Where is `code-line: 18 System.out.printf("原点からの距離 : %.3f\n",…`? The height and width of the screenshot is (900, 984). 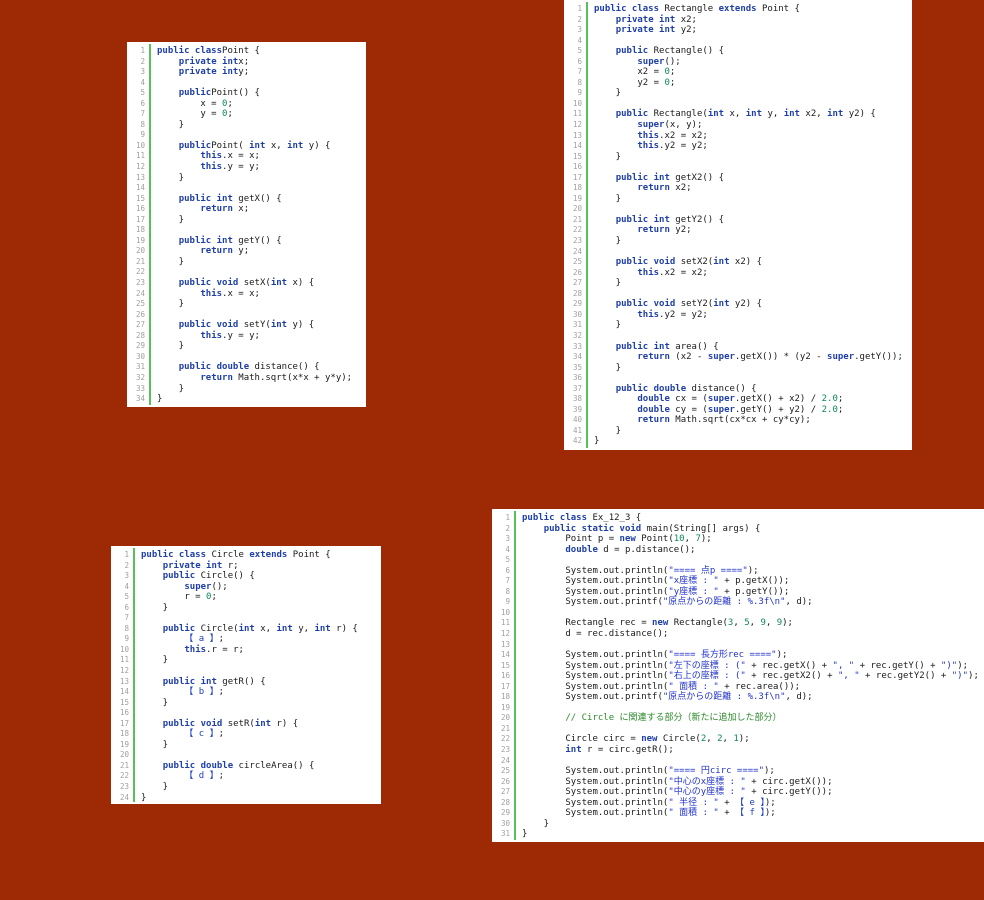
code-line: 18 System.out.printf("原点からの距離 : %.3f\n",… is located at coordinates (738, 697).